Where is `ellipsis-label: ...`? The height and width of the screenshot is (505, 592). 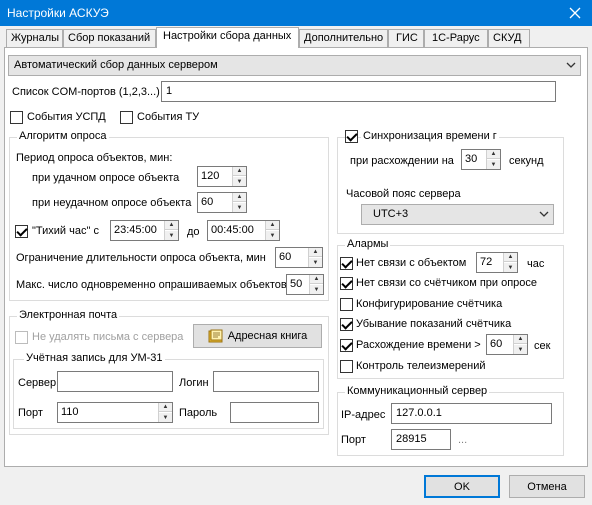 ellipsis-label: ... is located at coordinates (463, 440).